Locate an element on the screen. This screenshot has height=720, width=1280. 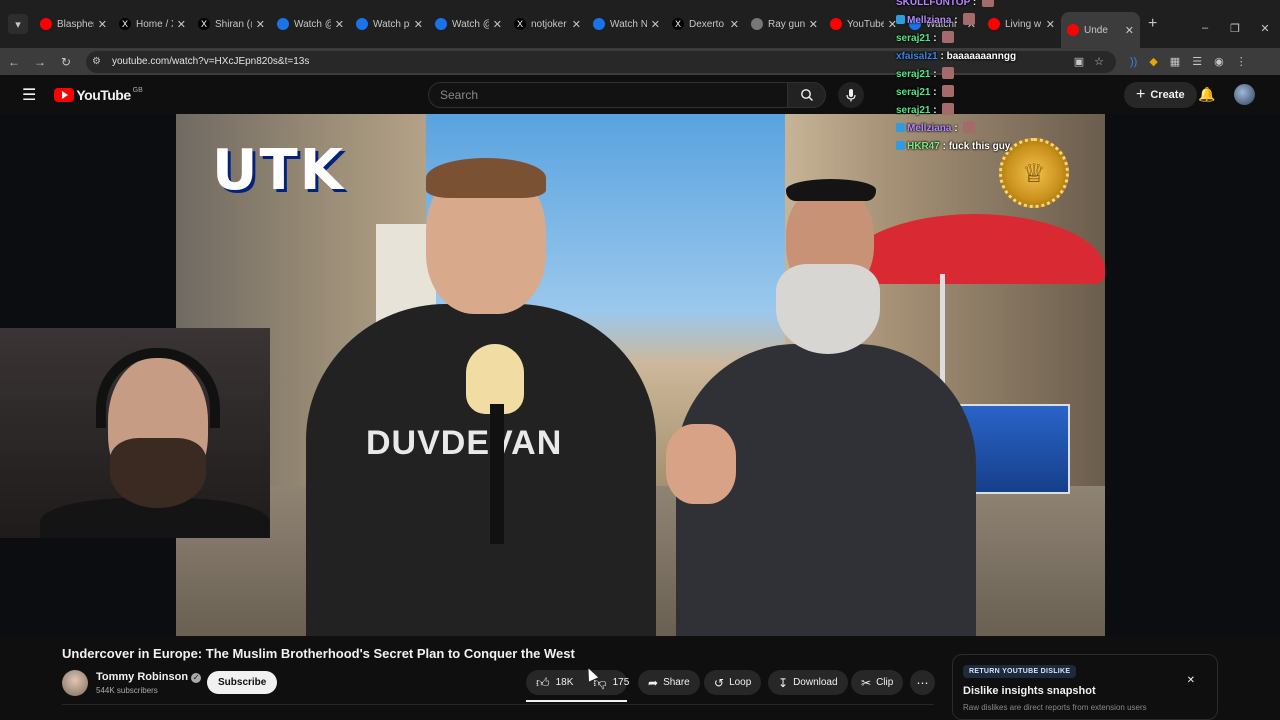
window-controls: – ❐ ✕ is located at coordinates (1235, 28).